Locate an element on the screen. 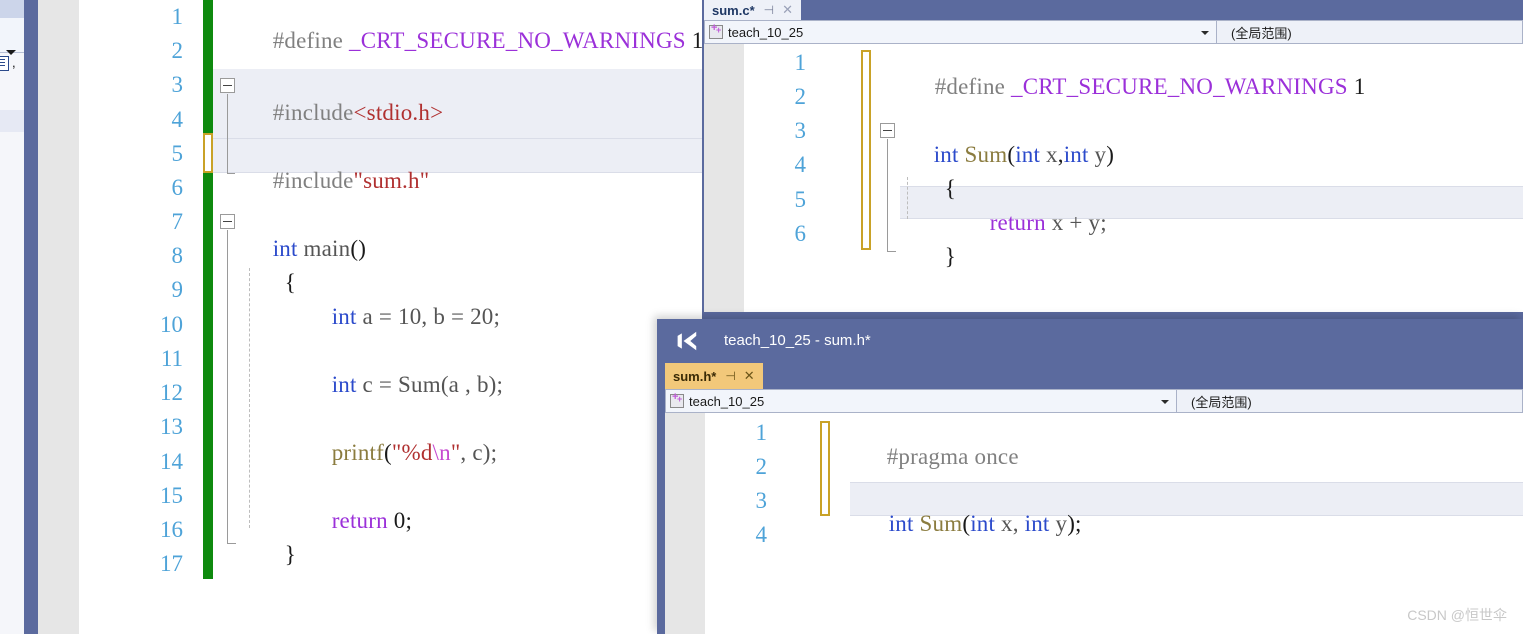 The width and height of the screenshot is (1523, 634). line-number: 7 is located at coordinates (177, 221).